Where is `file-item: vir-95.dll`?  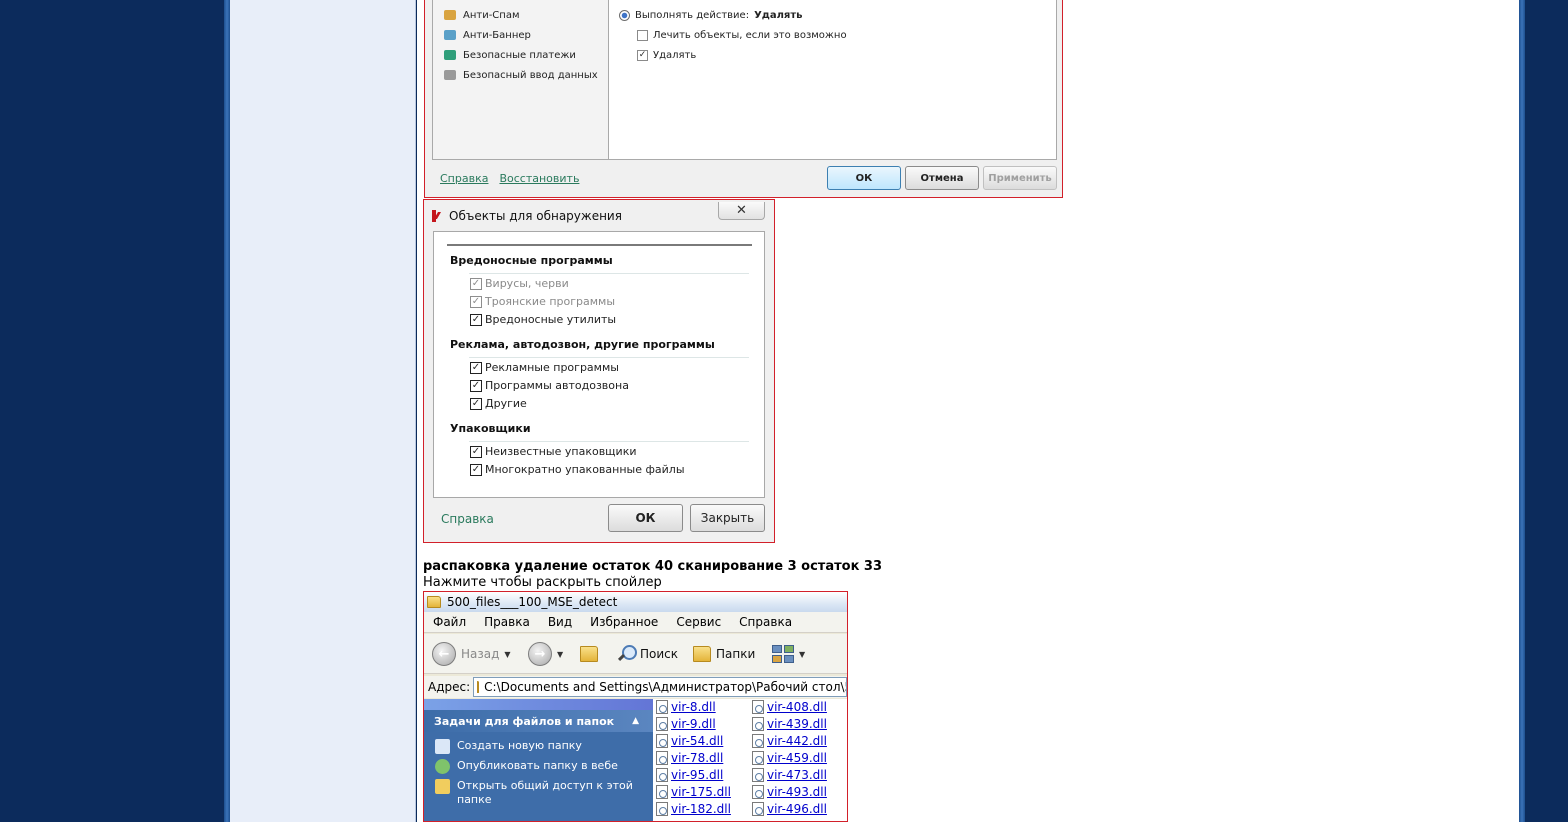
file-item: vir-95.dll is located at coordinates (689, 775).